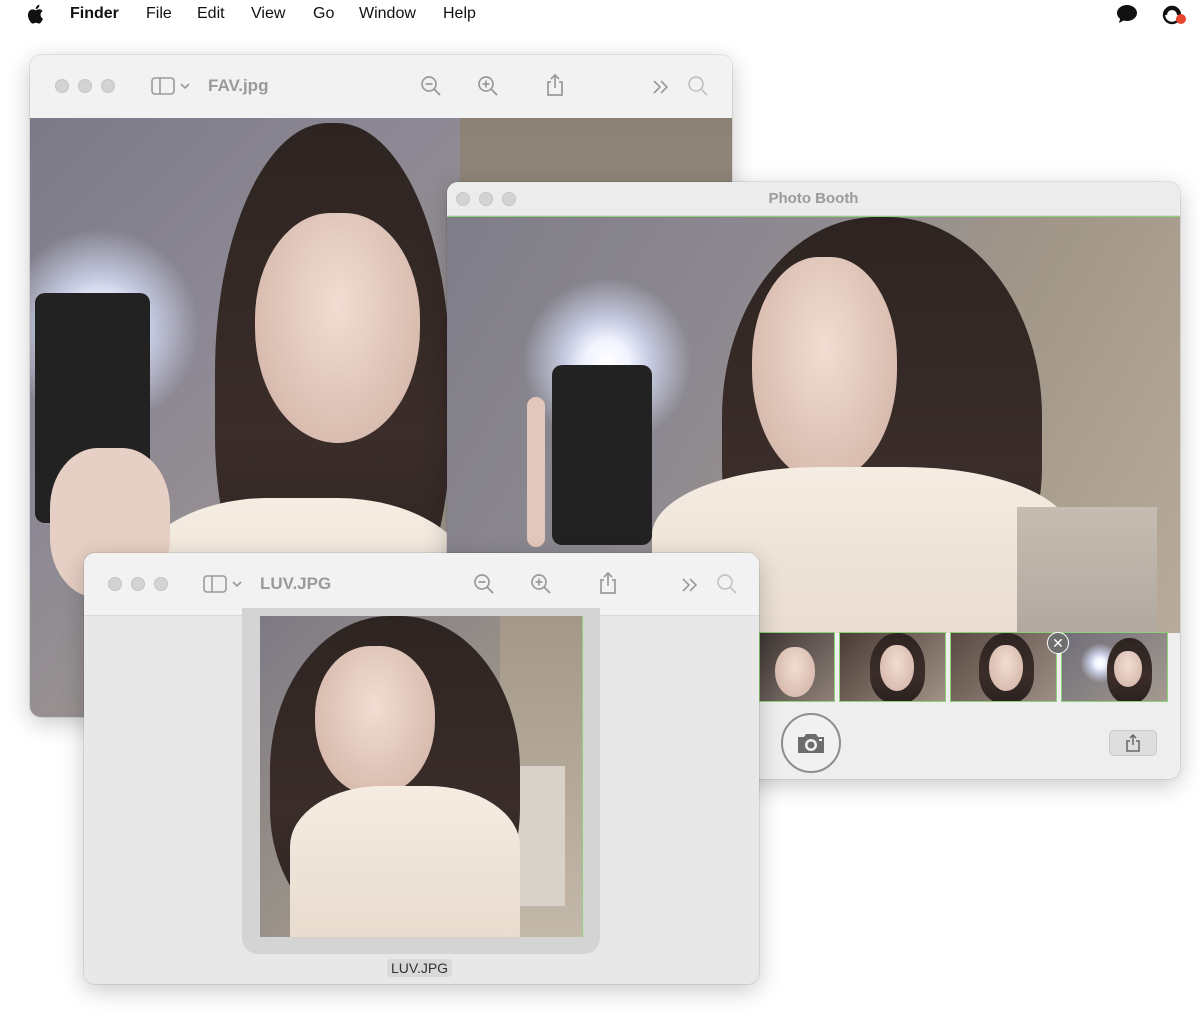  Describe the element at coordinates (381, 87) in the screenshot. I see `fav-toolbar: FAV.jpg` at that location.